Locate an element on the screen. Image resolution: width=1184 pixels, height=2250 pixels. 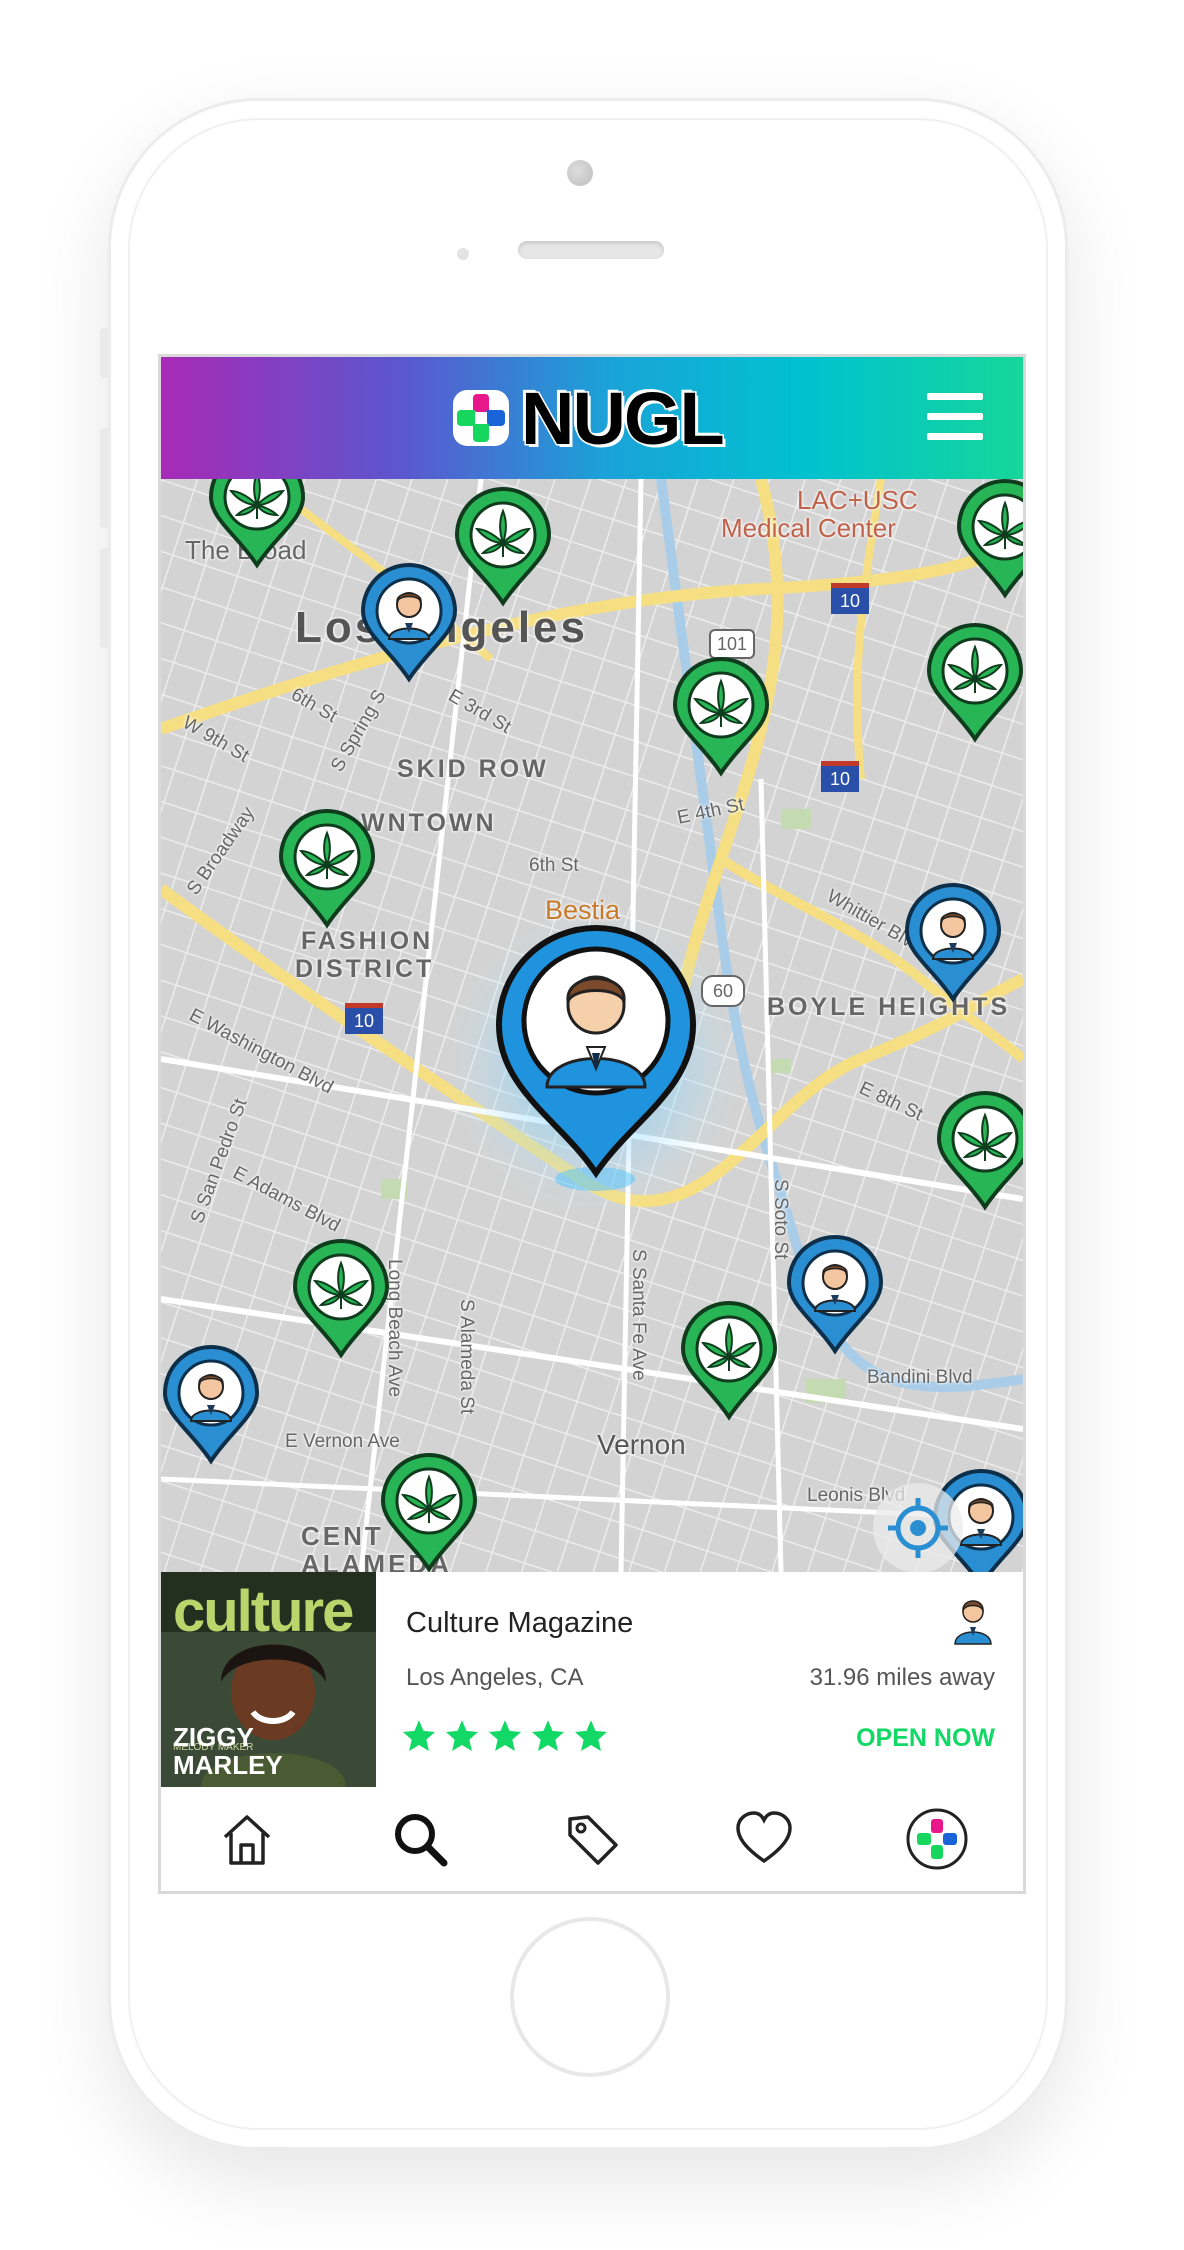
home-icon is located at coordinates (247, 1840).